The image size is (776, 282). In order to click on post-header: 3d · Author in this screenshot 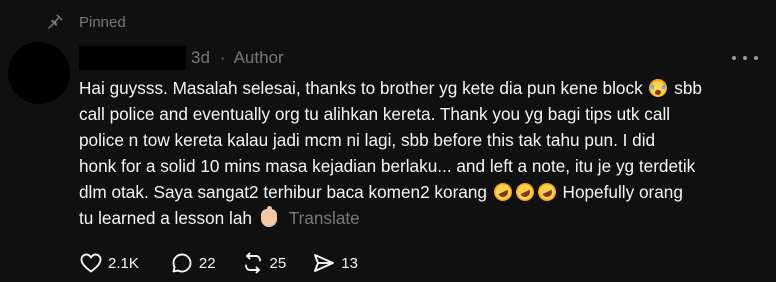, I will do `click(181, 58)`.